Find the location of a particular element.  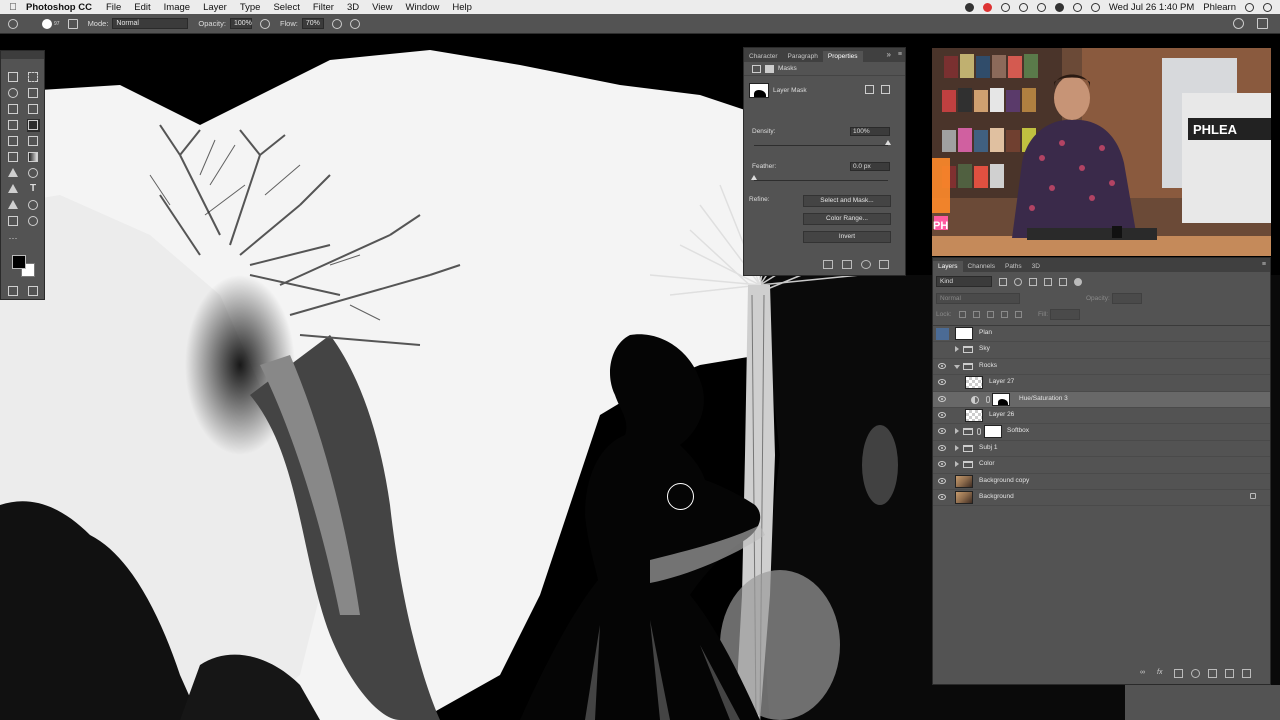

tab-paths: Paths is located at coordinates (1013, 266).